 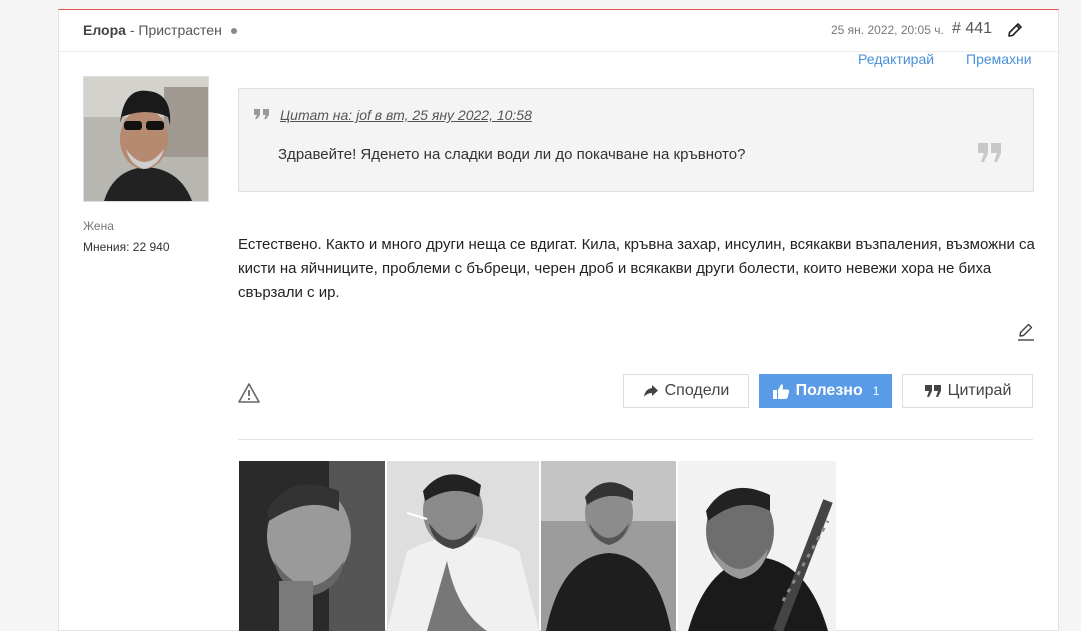 I want to click on useful-count: 1, so click(x=876, y=391).